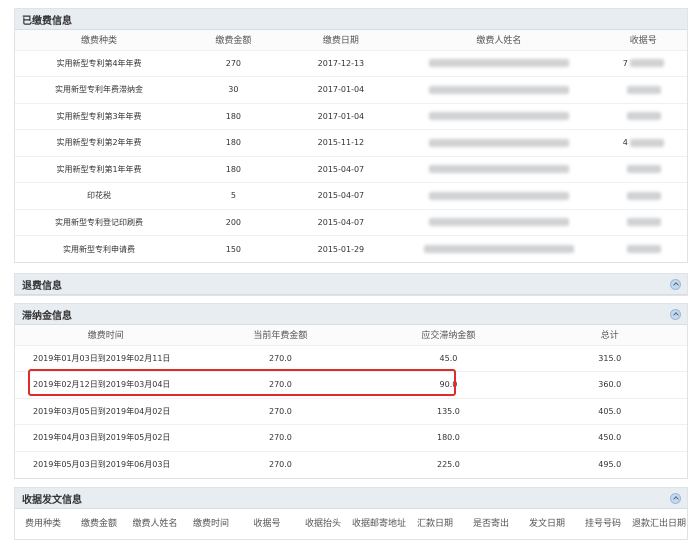 This screenshot has height=553, width=700. What do you see at coordinates (106, 384) in the screenshot?
I see `cell-period: 2019年02月12日到2019年03月04日` at bounding box center [106, 384].